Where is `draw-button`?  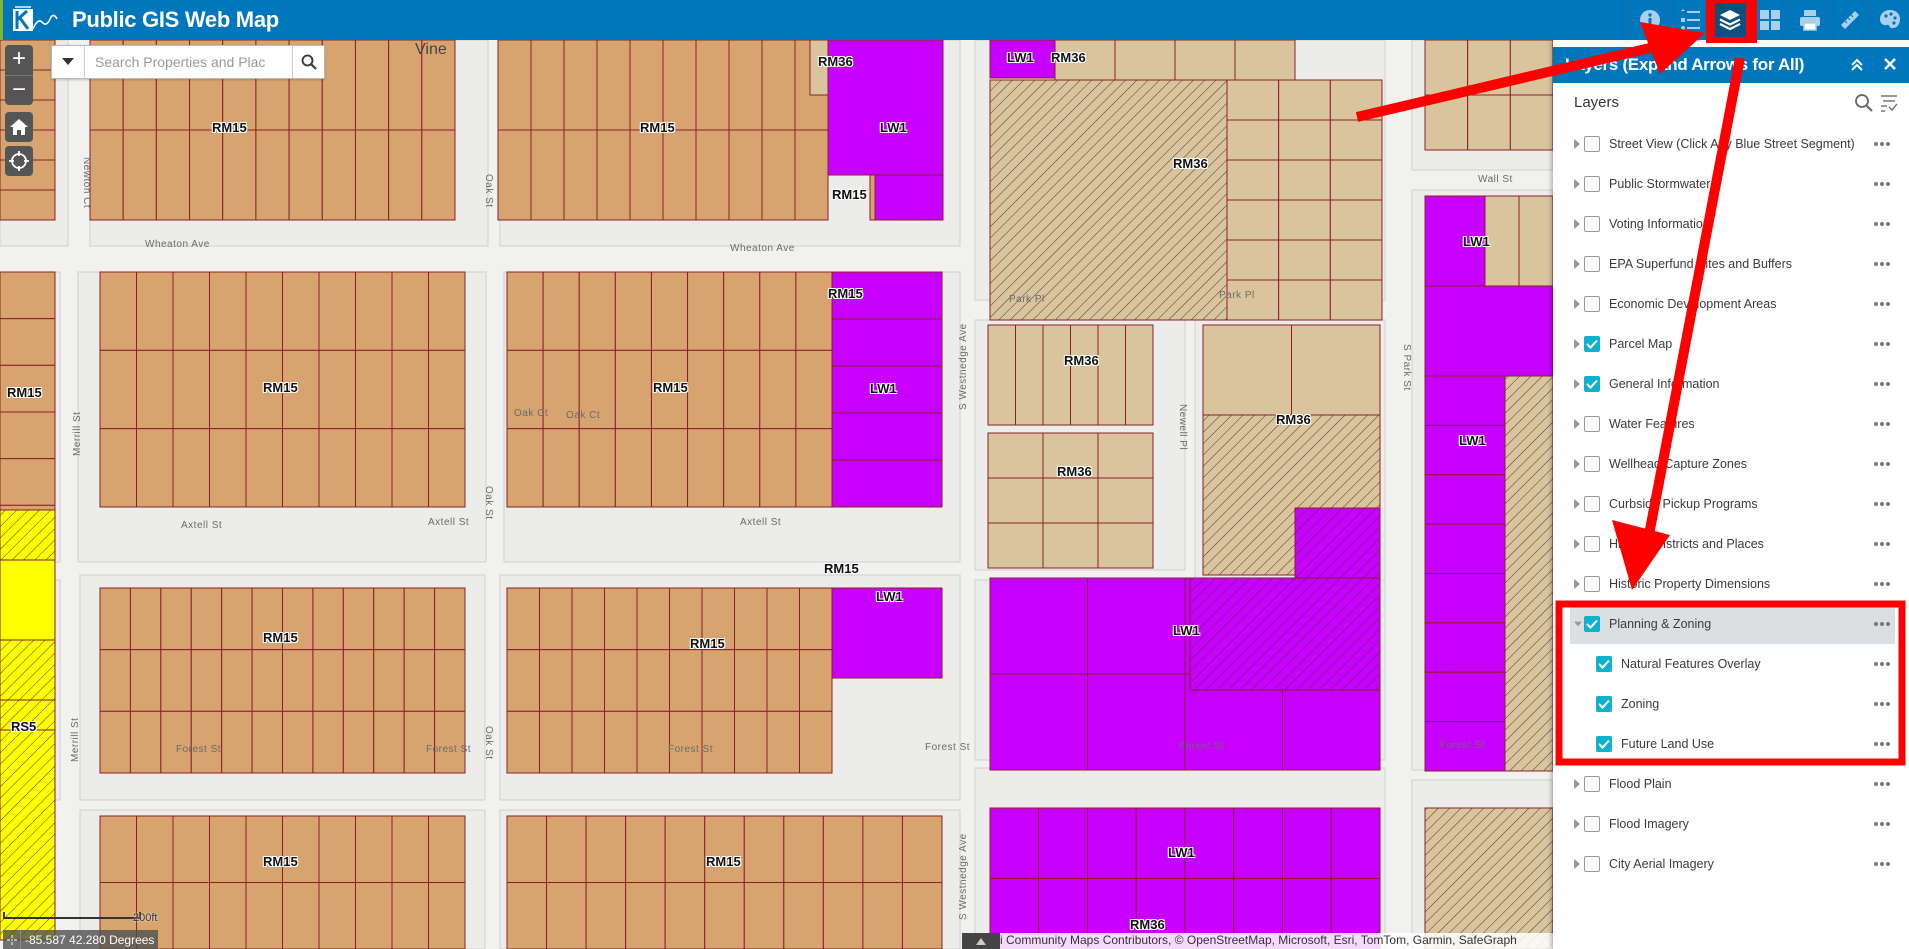 draw-button is located at coordinates (1889, 20).